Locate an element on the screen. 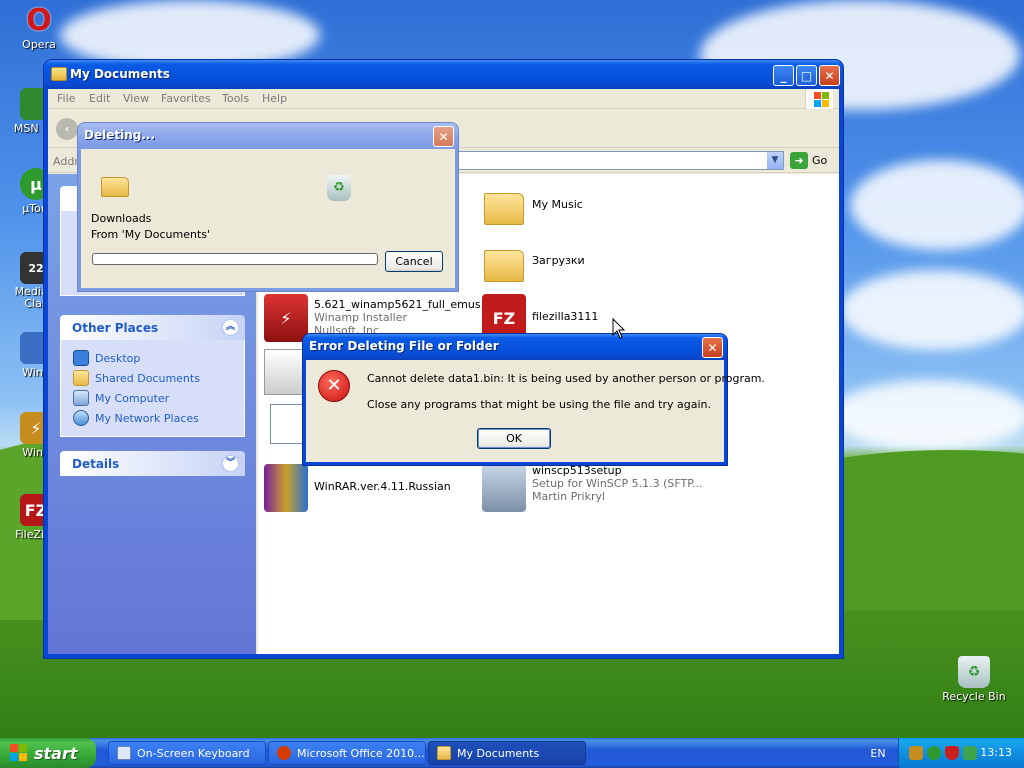  utorrent-tray-icon is located at coordinates (934, 753).